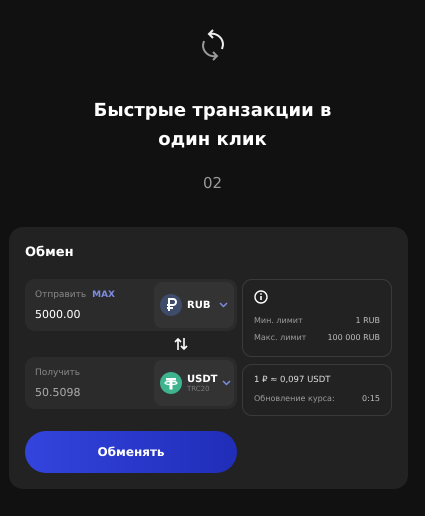  What do you see at coordinates (371, 398) in the screenshot?
I see `update-timer: 0:15` at bounding box center [371, 398].